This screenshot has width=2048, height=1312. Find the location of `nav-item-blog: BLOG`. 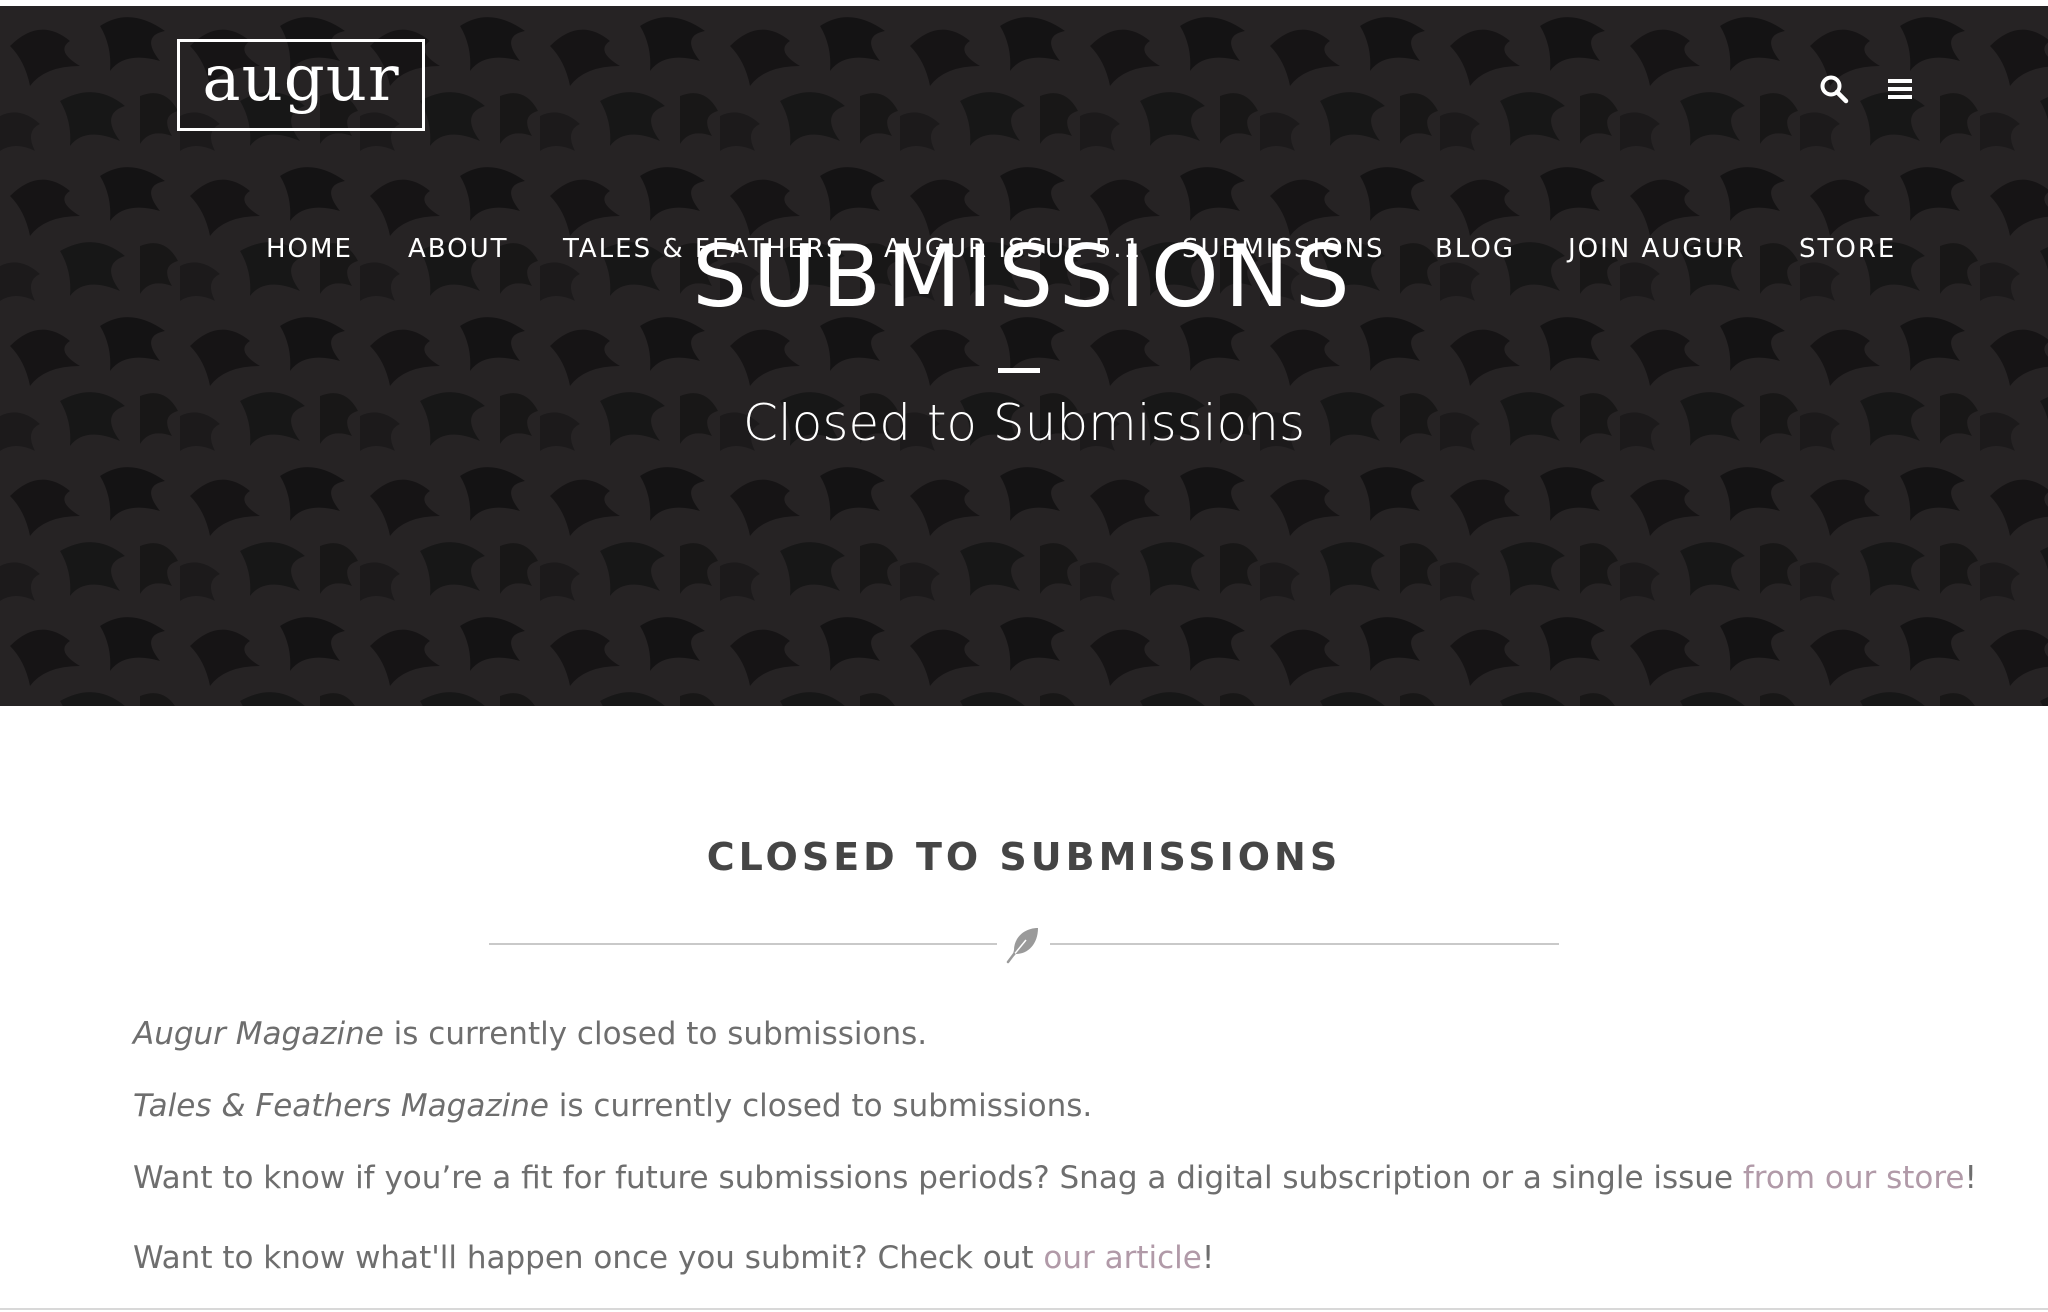

nav-item-blog: BLOG is located at coordinates (1475, 249).